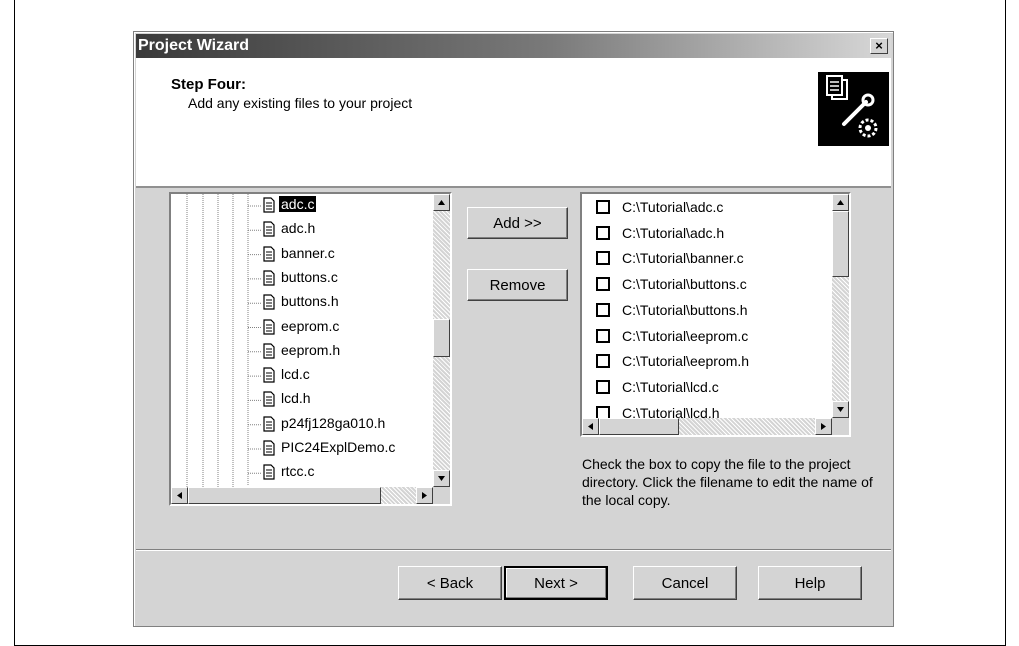 The width and height of the screenshot is (1019, 646). I want to click on files-scroll-left-button, so click(590, 426).